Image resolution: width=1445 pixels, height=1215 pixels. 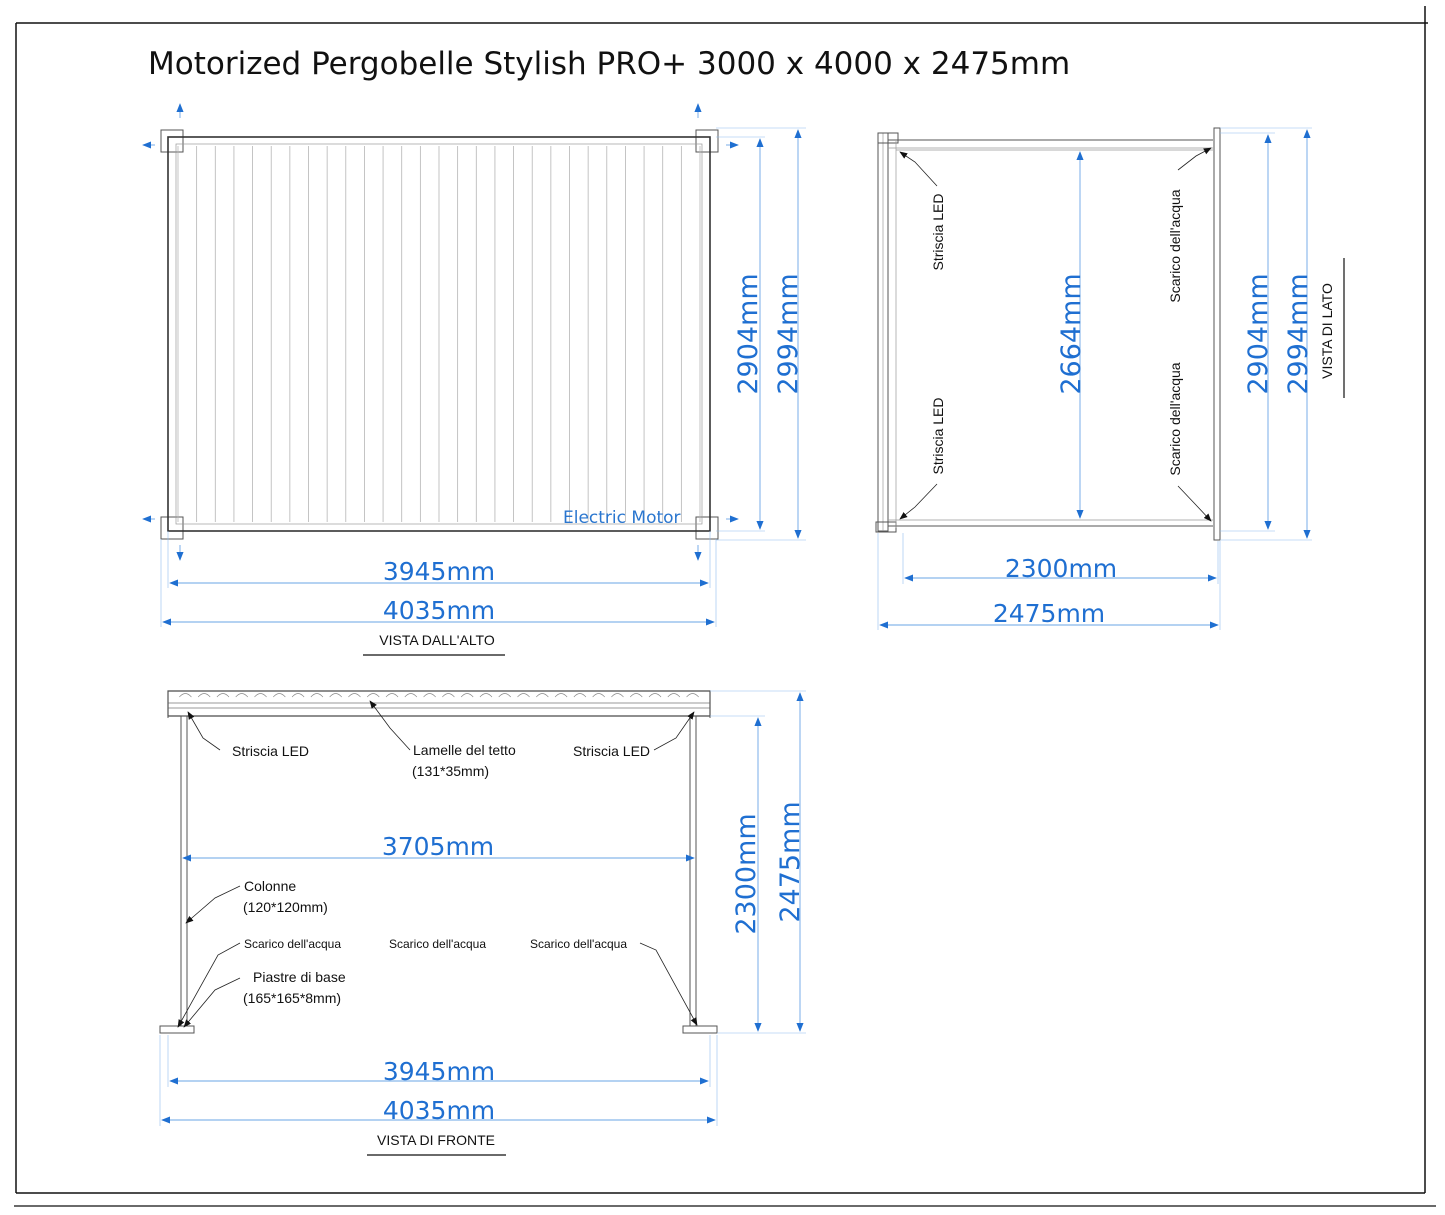 I want to click on front-view-clear-width: 3705mm, so click(x=438, y=846).